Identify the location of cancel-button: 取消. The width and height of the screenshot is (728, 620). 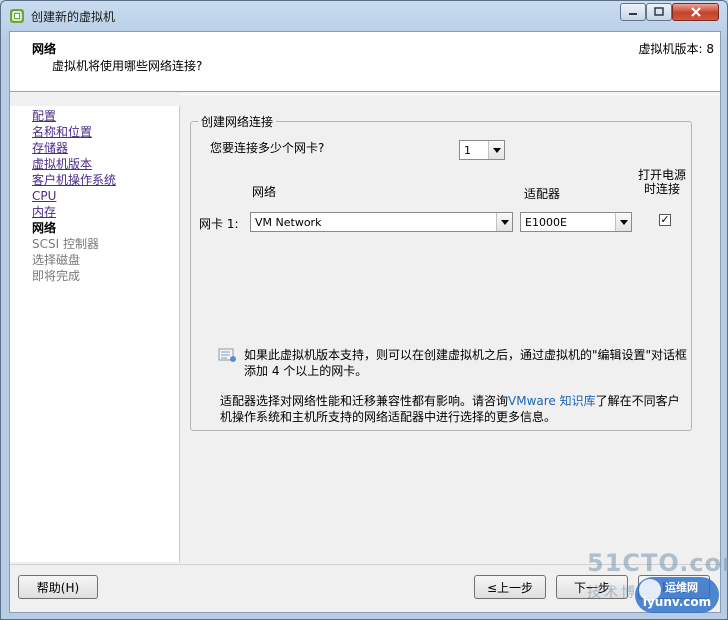
(674, 587).